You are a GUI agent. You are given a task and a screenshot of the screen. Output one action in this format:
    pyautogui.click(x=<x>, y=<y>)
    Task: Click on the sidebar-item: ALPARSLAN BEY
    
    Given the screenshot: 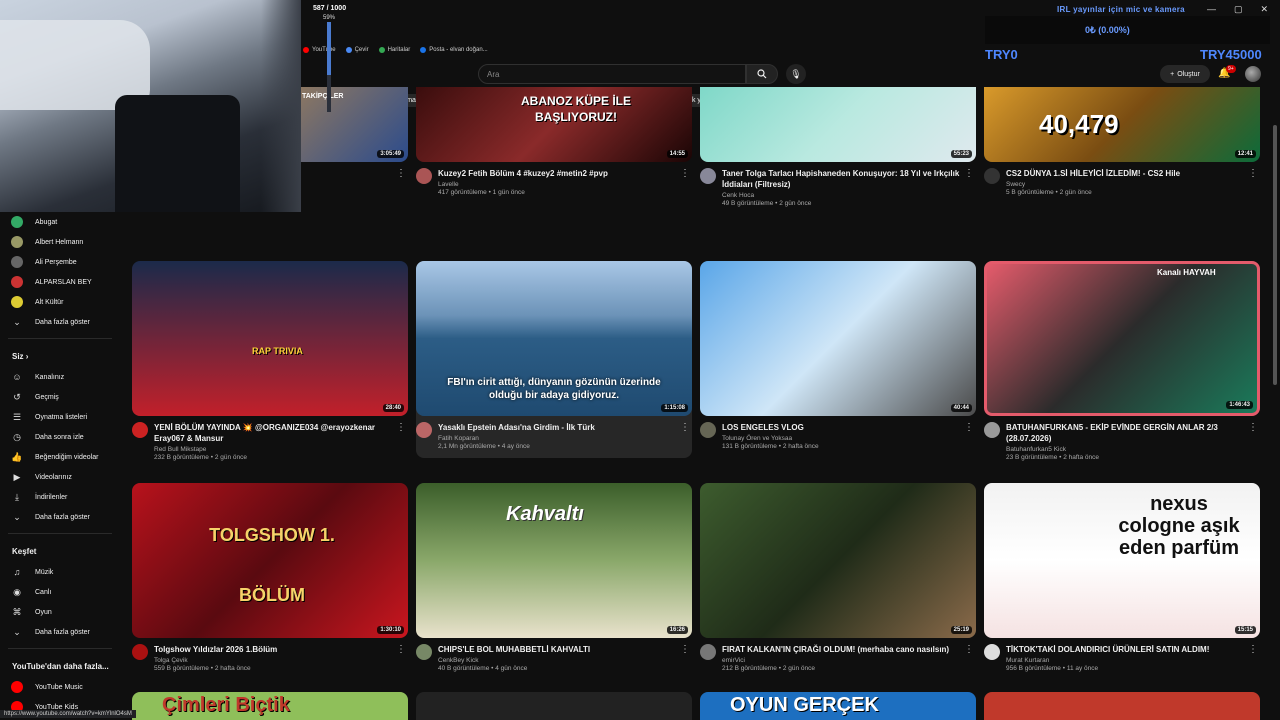 What is the action you would take?
    pyautogui.click(x=60, y=282)
    